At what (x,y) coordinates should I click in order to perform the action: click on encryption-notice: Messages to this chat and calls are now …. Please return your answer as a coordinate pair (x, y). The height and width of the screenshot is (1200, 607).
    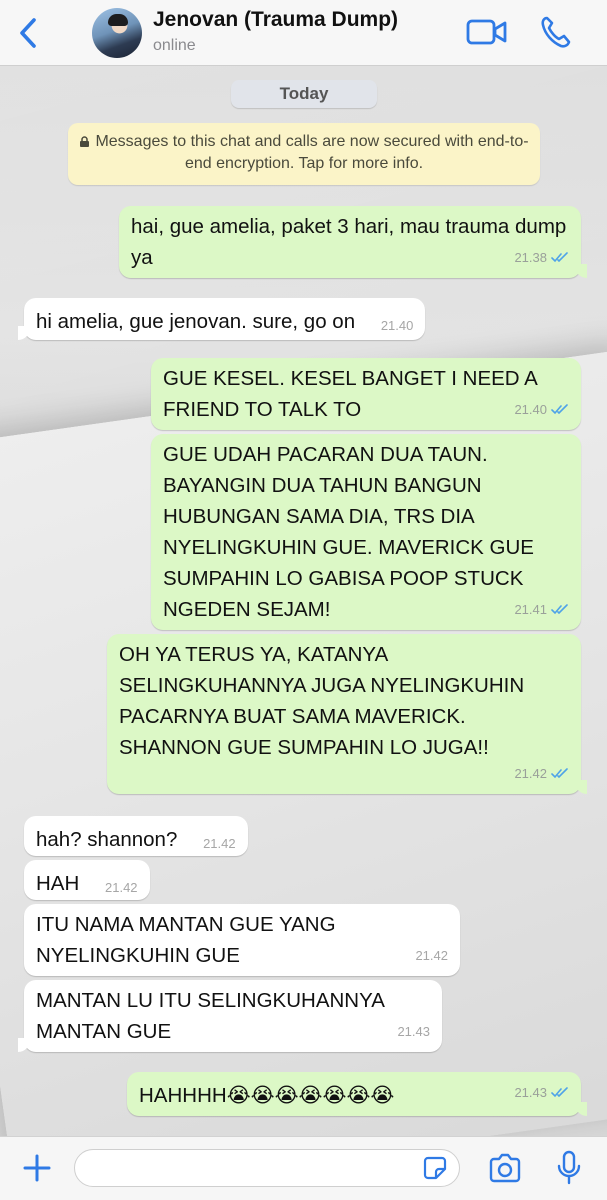
    Looking at the image, I should click on (304, 154).